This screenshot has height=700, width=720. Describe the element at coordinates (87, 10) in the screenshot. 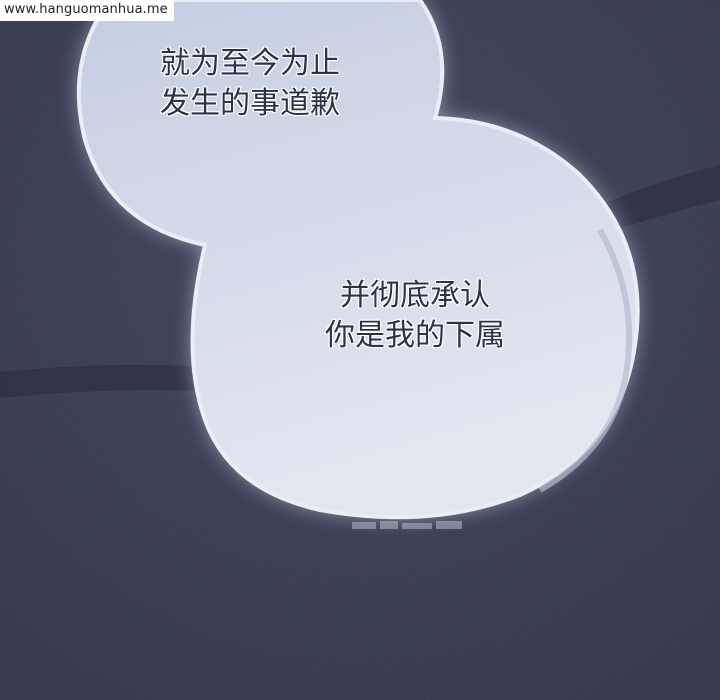

I see `watermark-url: www.hanguomanhua.me` at that location.